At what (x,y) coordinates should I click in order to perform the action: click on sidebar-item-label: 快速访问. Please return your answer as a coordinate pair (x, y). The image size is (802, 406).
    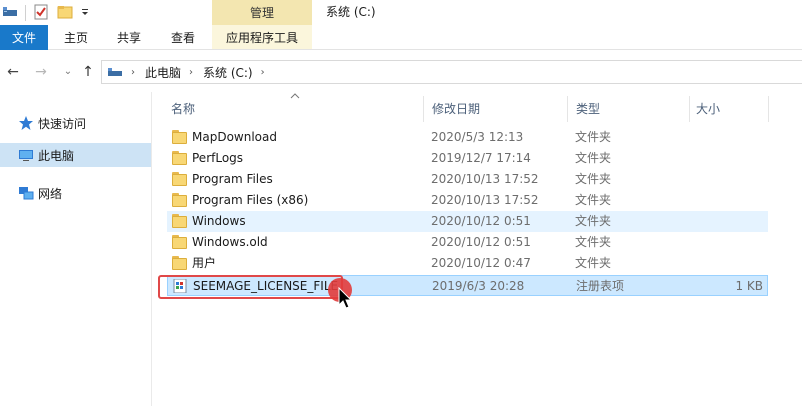
    Looking at the image, I should click on (62, 123).